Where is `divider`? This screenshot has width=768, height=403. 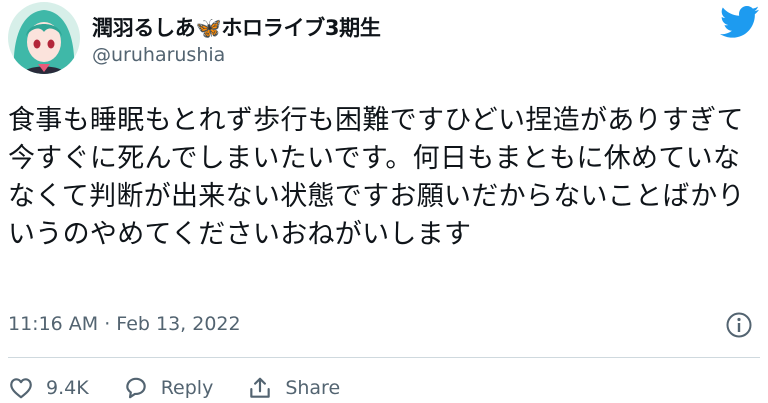
divider is located at coordinates (384, 357).